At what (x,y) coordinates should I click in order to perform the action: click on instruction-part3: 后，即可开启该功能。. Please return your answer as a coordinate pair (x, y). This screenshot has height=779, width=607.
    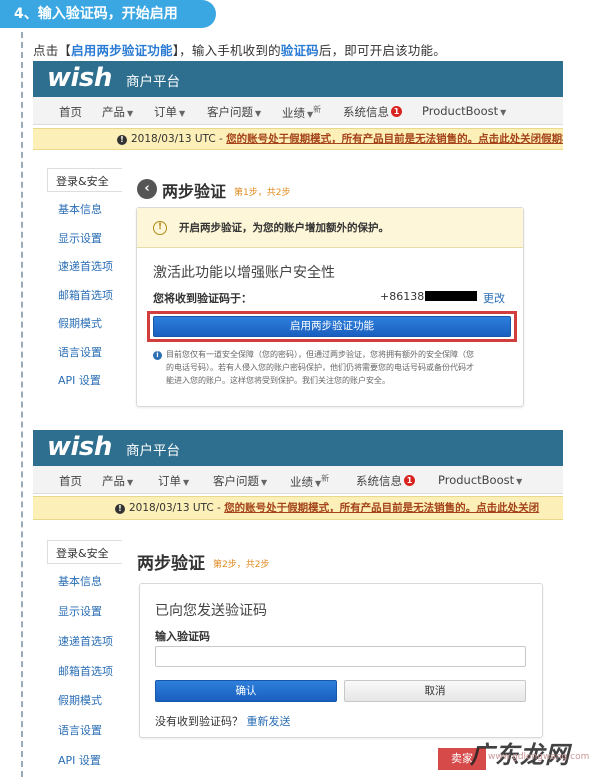
    Looking at the image, I should click on (382, 50).